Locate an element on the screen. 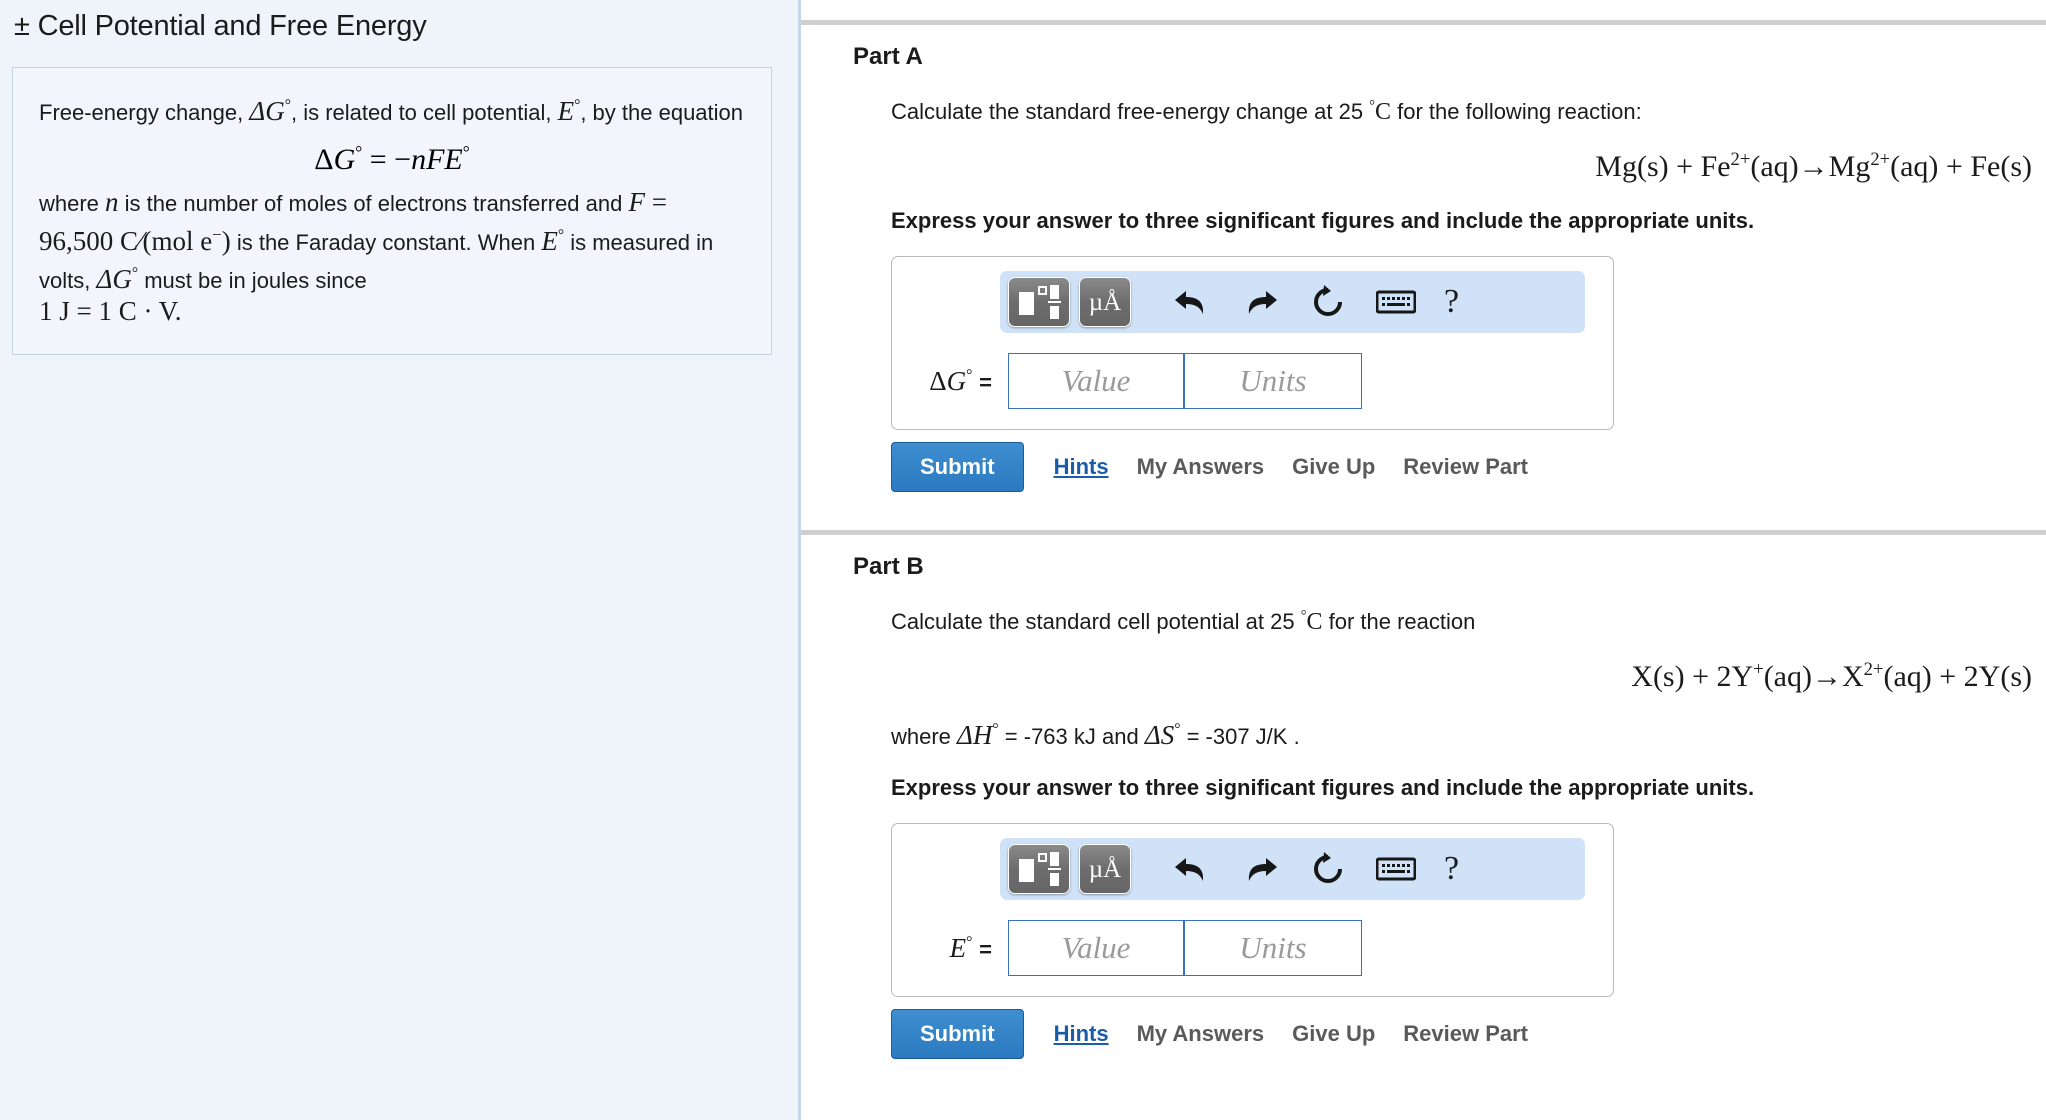 The height and width of the screenshot is (1120, 2046). delta-g-symbol-2: ΔG° is located at coordinates (117, 279).